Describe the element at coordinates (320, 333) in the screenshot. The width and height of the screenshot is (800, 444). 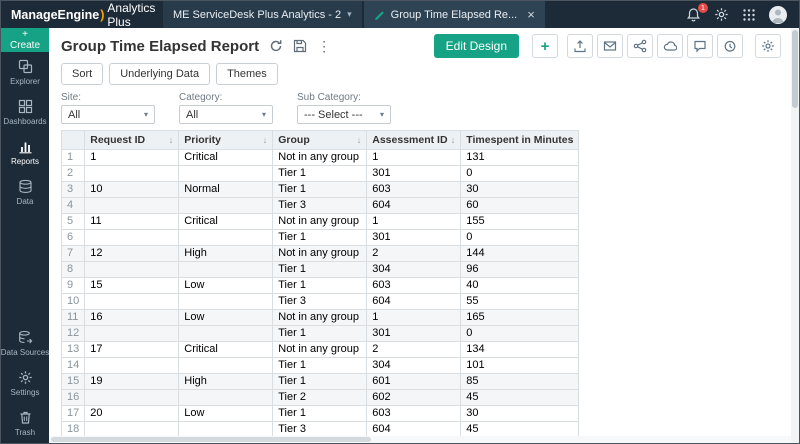
I see `table-row: 12 Tier 1 301 0` at that location.